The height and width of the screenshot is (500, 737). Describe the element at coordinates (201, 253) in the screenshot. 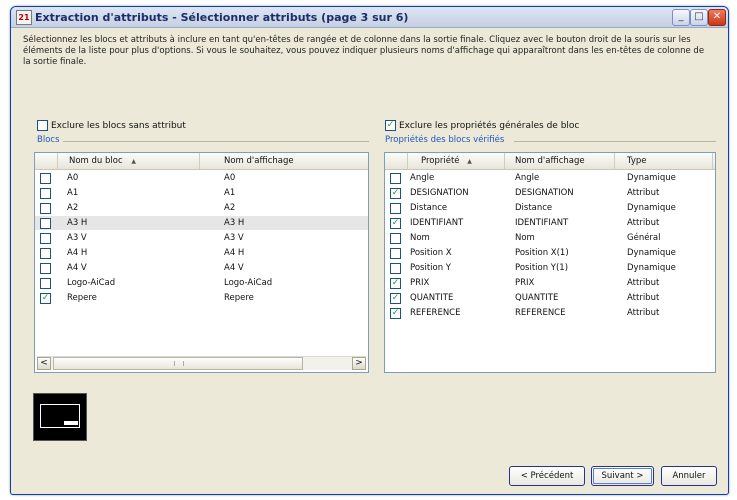

I see `block-row: A4 H A4 H` at that location.